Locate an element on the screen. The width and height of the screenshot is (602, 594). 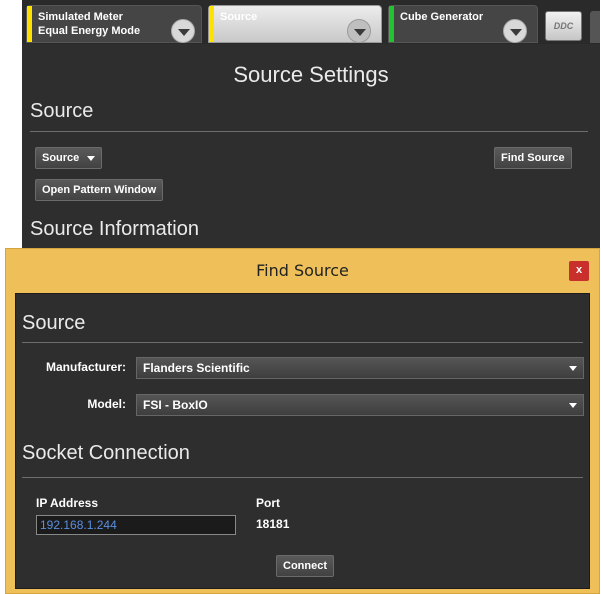
tab-label: Source is located at coordinates (239, 17).